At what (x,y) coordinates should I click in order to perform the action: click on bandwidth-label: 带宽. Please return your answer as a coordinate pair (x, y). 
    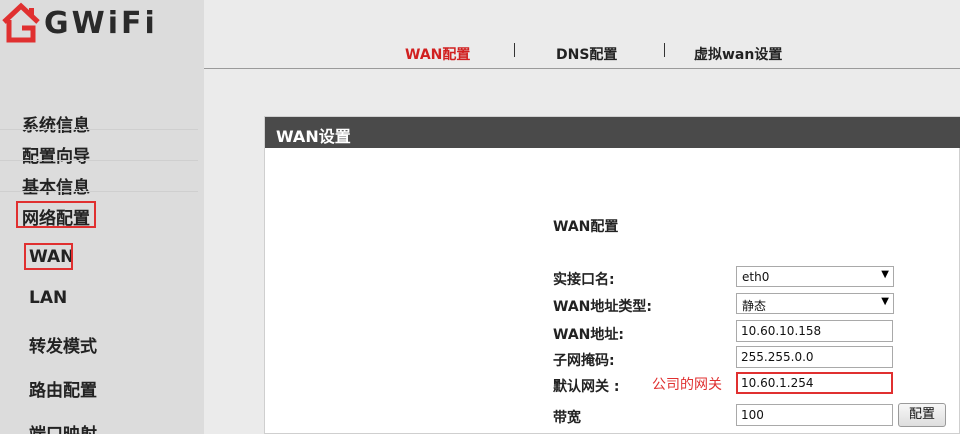
    Looking at the image, I should click on (567, 418).